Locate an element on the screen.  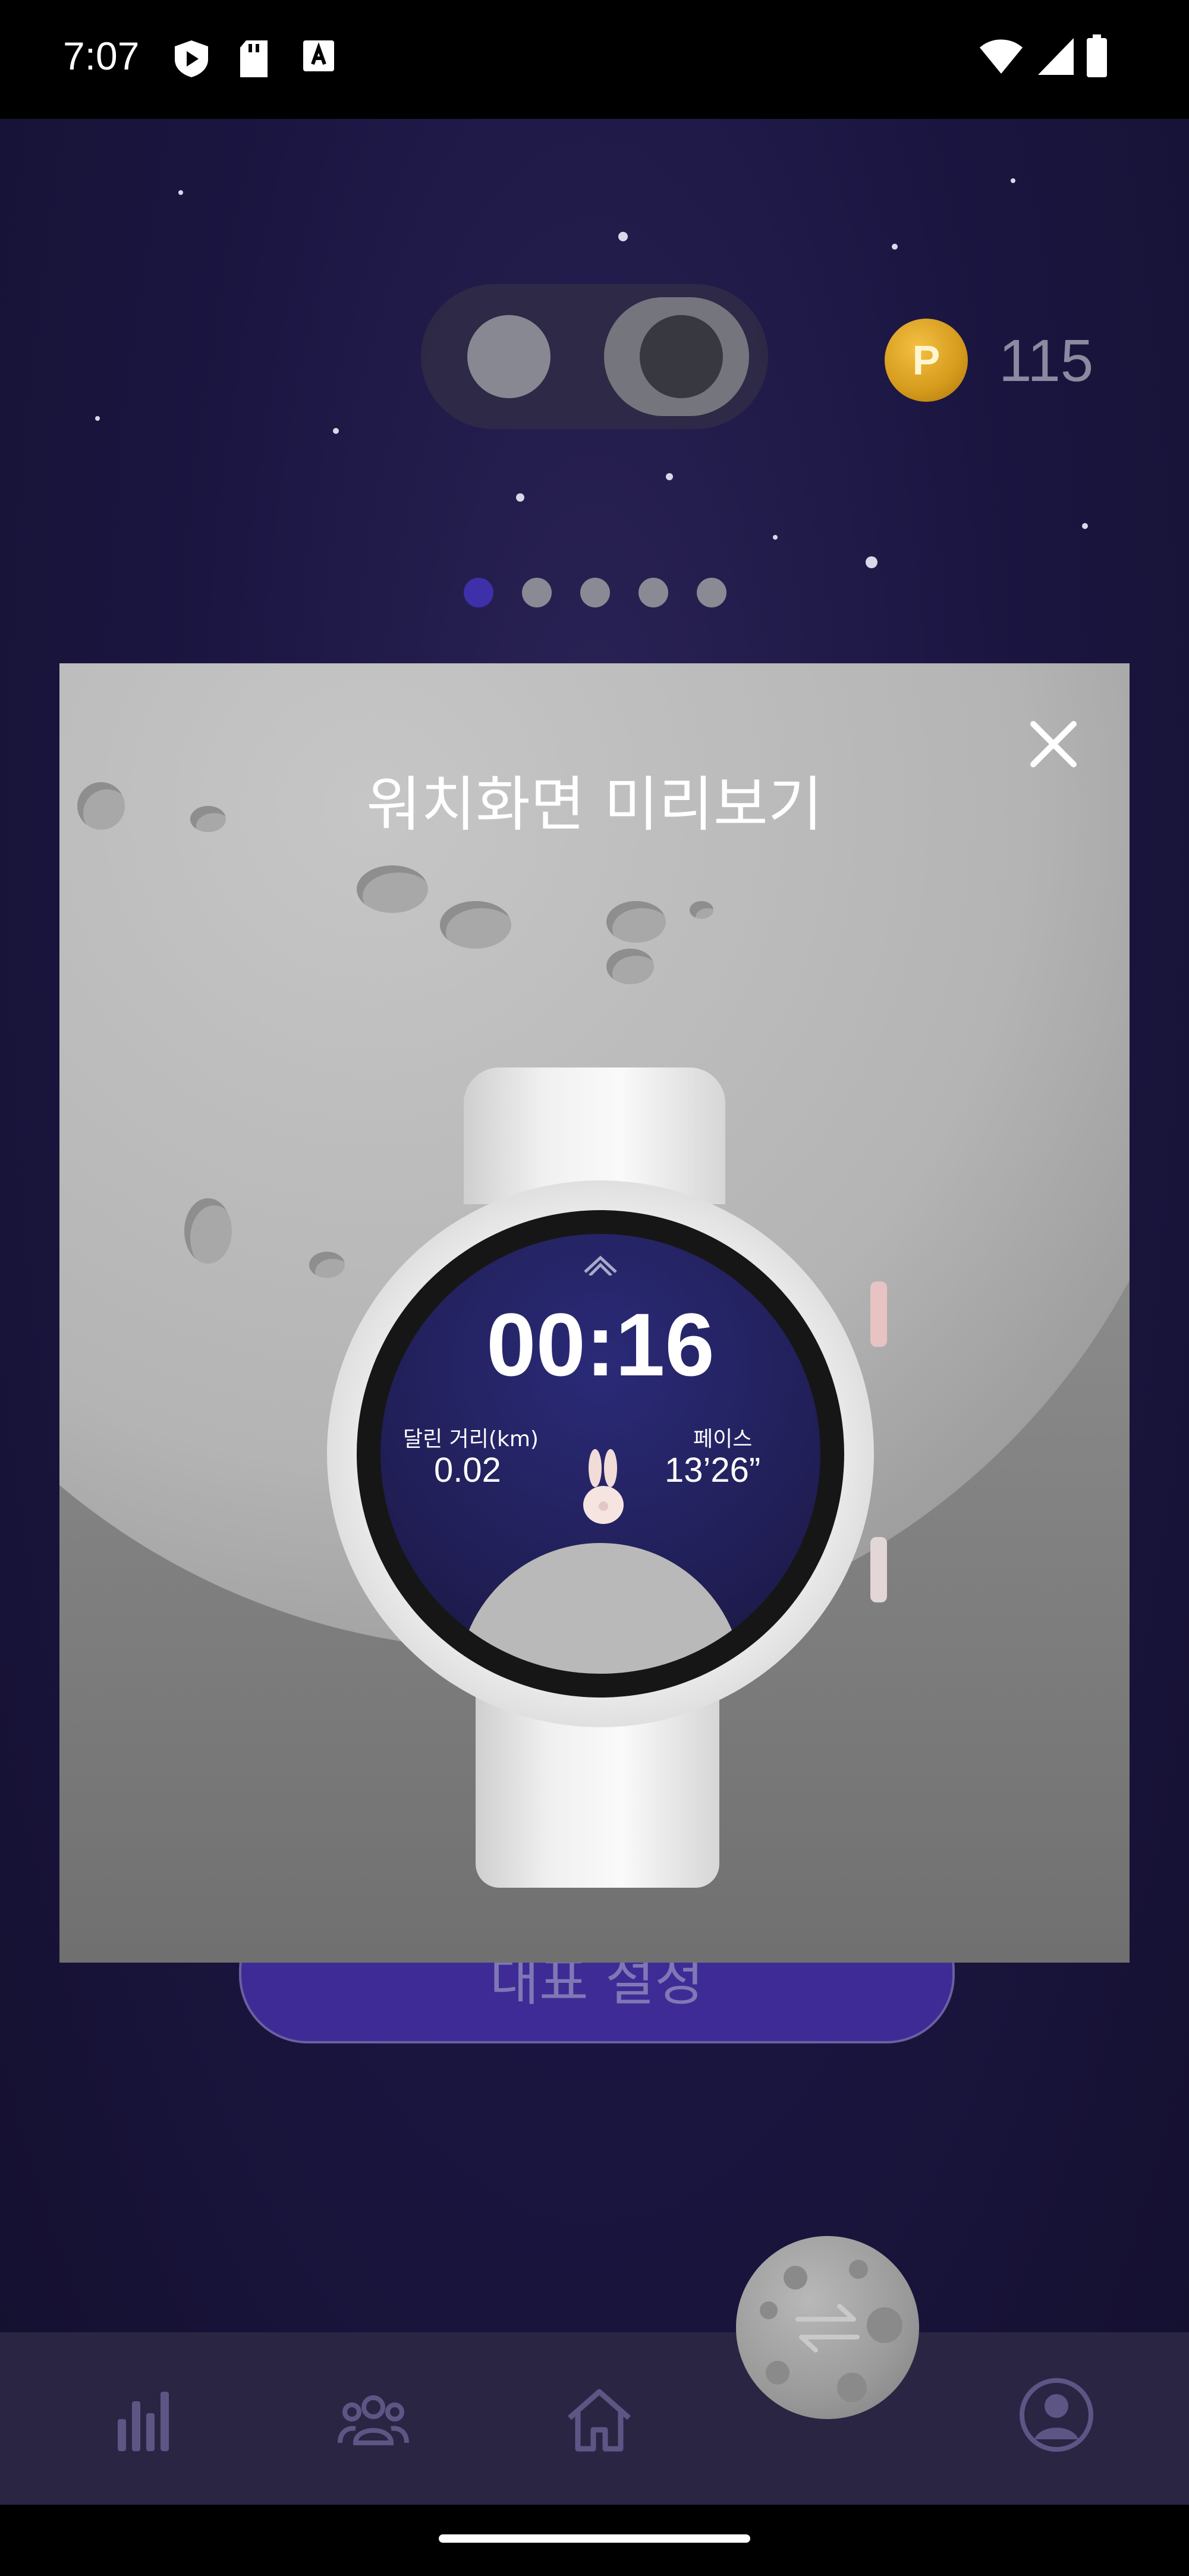
status-bar: 7:07 is located at coordinates (594, 59).